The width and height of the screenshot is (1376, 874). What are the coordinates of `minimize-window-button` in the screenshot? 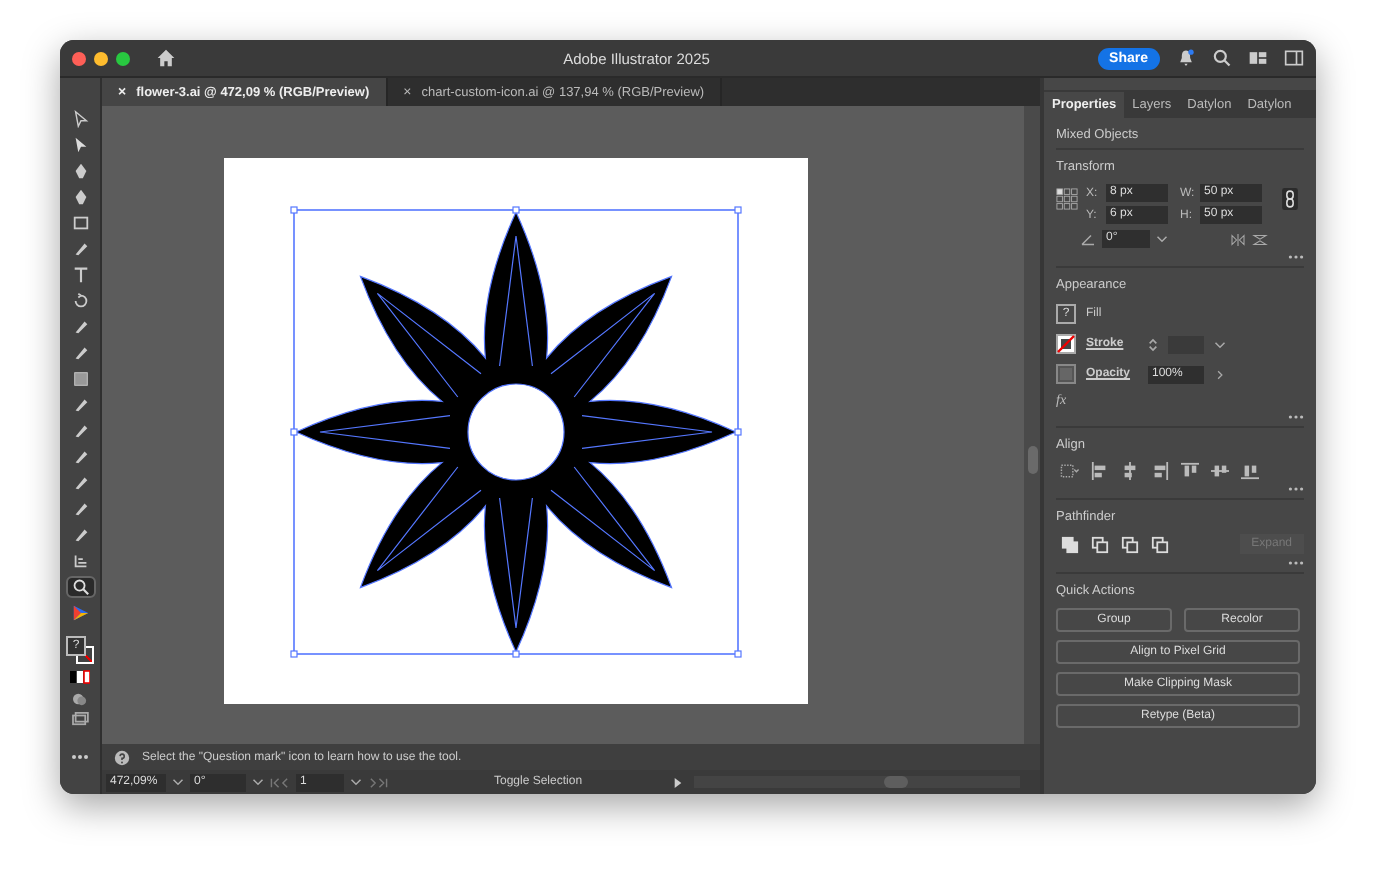 It's located at (101, 58).